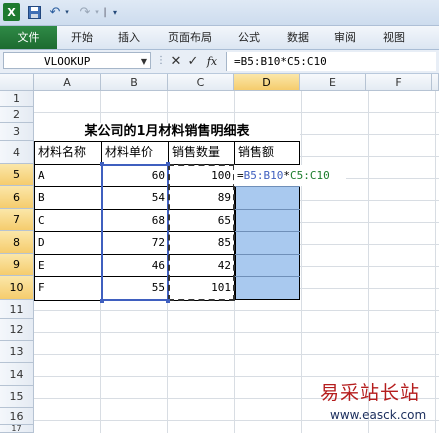 The height and width of the screenshot is (433, 439). I want to click on redo-dropdown-icon: ▾, so click(97, 12).